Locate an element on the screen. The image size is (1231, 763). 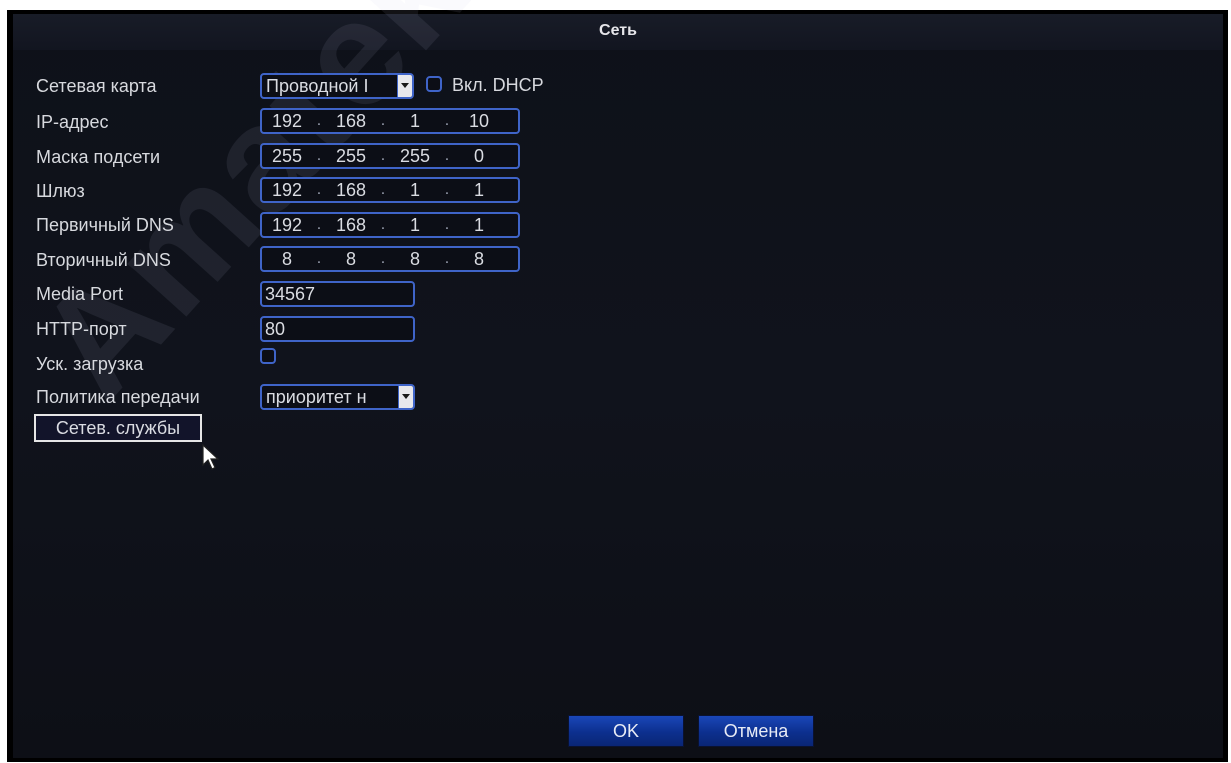
cancel-button: Отмена is located at coordinates (756, 731).